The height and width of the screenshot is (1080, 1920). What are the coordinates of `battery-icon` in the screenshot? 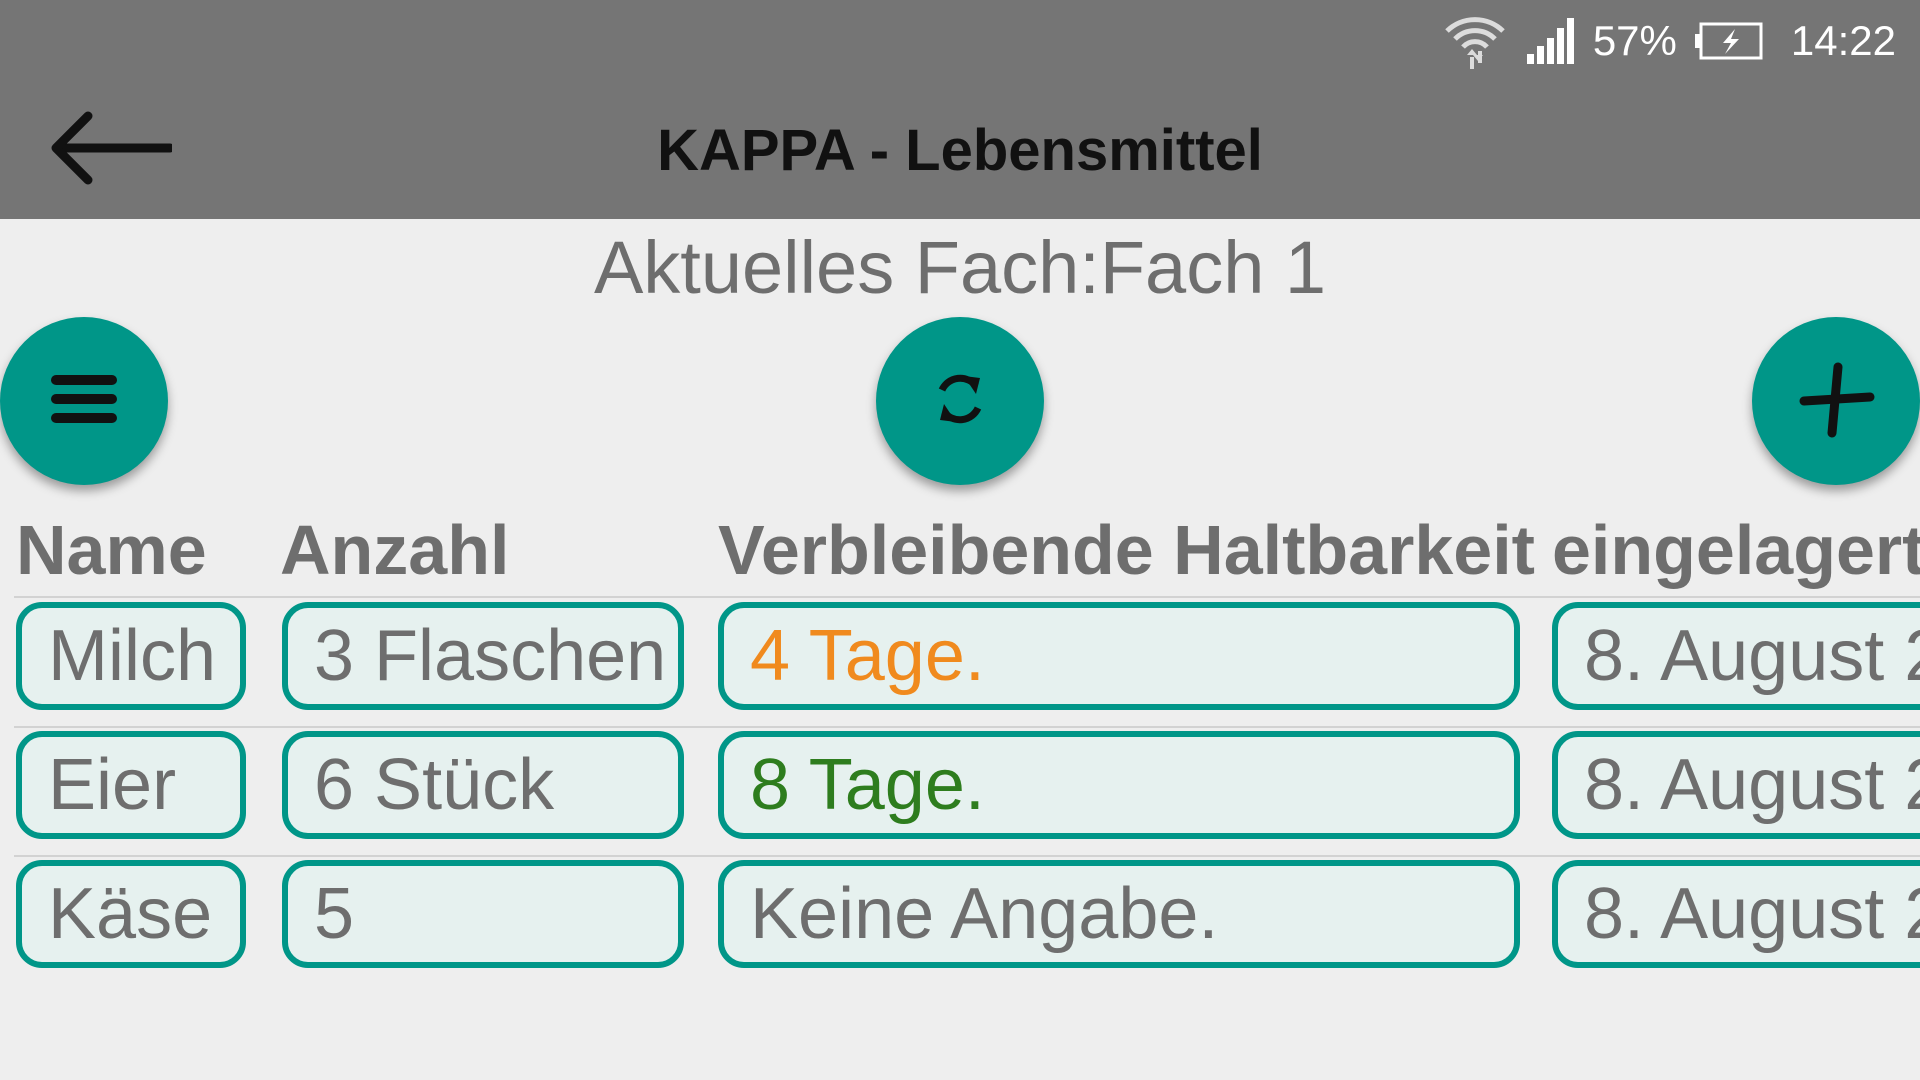 It's located at (1729, 41).